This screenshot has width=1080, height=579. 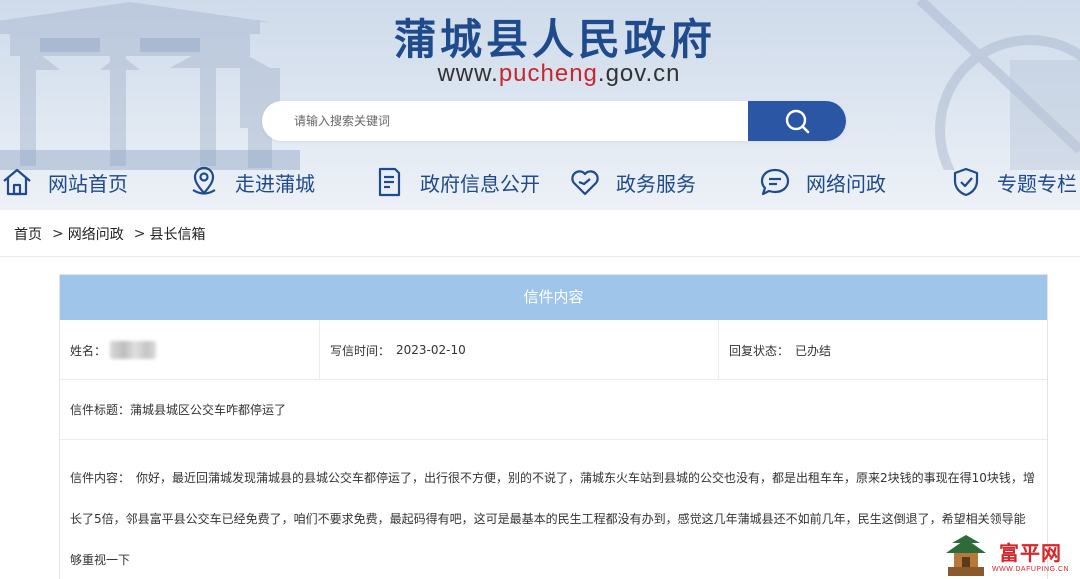 I want to click on send-time-value: 2023-02-10, so click(x=431, y=350).